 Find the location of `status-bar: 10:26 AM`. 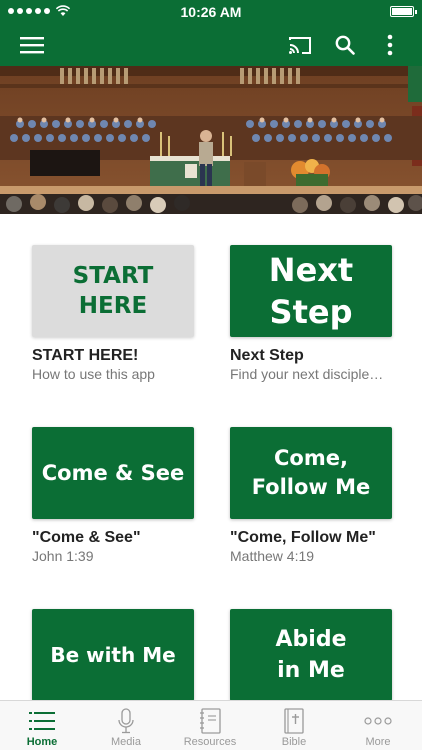

status-bar: 10:26 AM is located at coordinates (211, 12).